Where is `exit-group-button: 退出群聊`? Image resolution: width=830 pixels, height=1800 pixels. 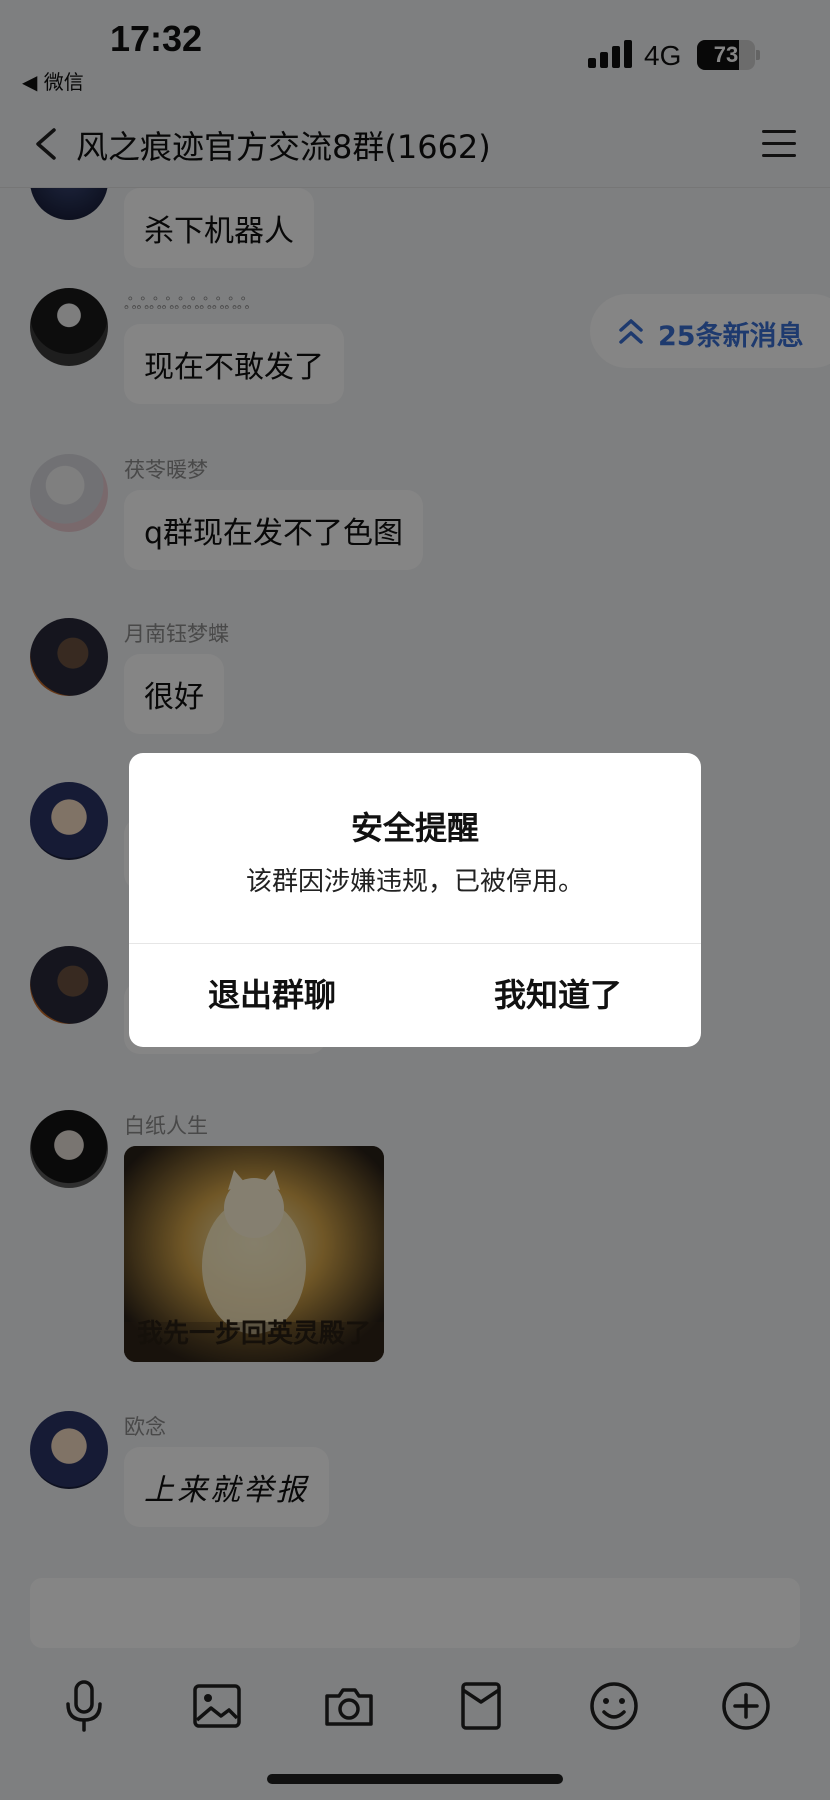 exit-group-button: 退出群聊 is located at coordinates (272, 995).